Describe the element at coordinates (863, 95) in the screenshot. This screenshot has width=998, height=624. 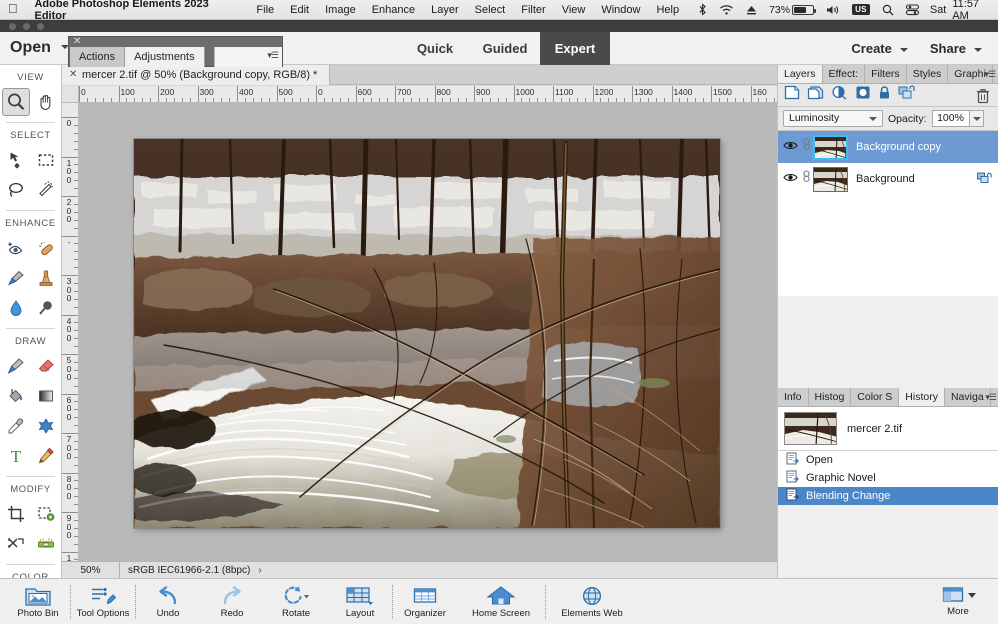
I see `layer-mask-button` at that location.